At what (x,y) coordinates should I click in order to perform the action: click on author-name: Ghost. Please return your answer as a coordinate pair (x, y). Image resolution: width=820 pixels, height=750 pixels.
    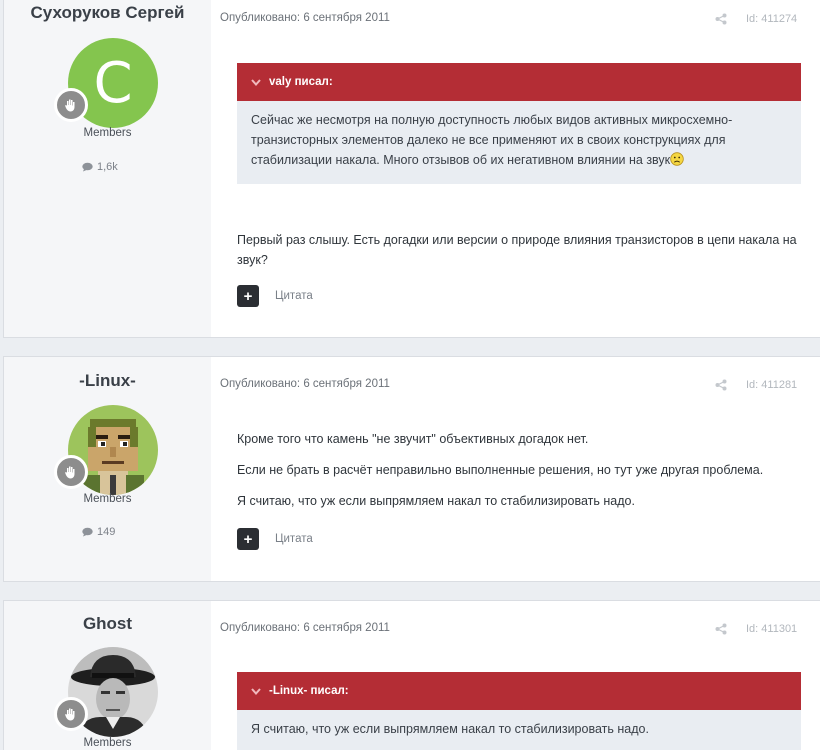
    Looking at the image, I should click on (107, 624).